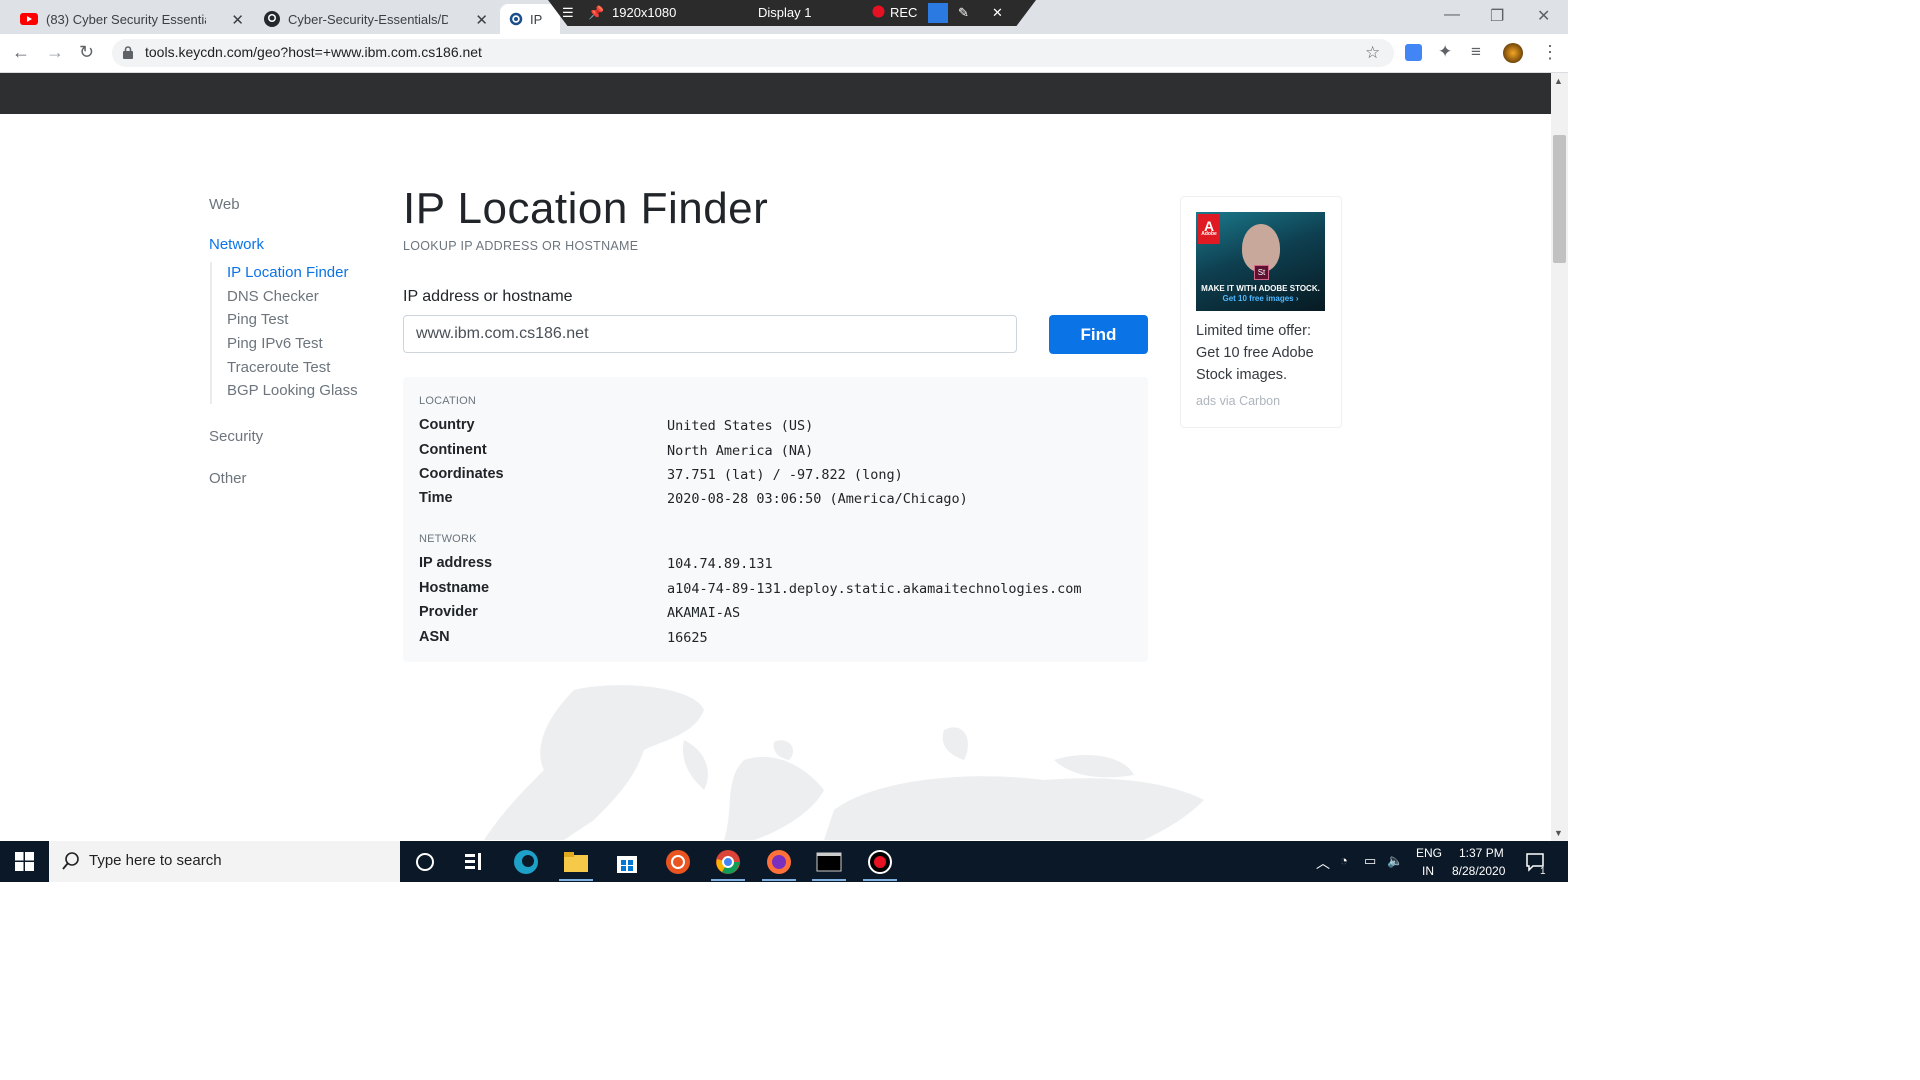  I want to click on lock-icon, so click(128, 52).